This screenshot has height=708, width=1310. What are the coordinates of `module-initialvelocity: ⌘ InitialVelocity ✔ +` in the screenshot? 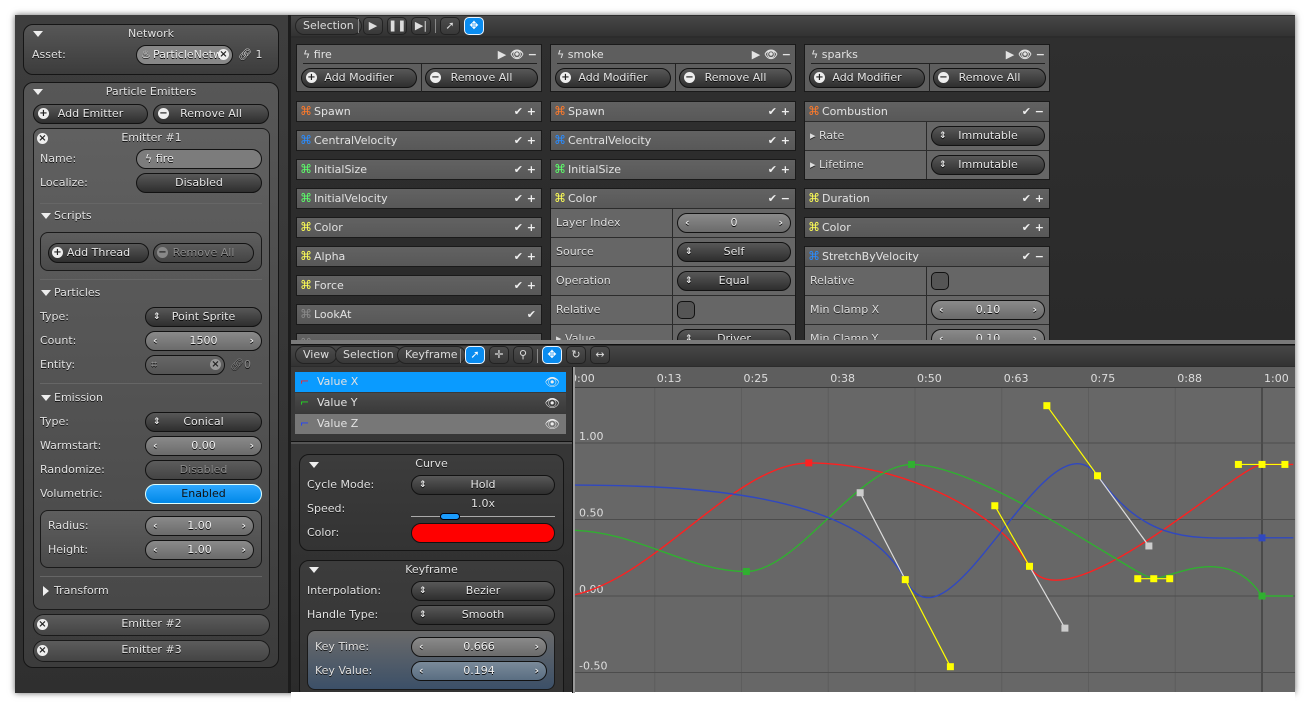 It's located at (419, 198).